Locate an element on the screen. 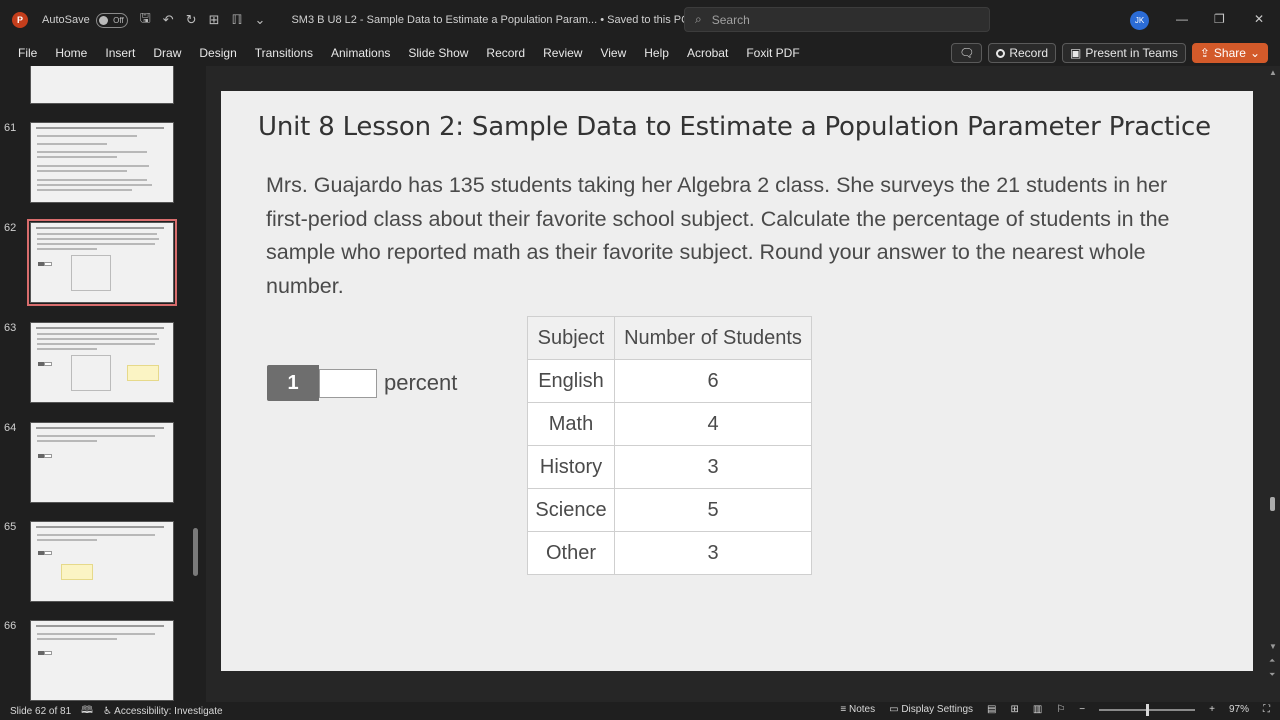  start-from-beginning-icon: ⊞ is located at coordinates (214, 20).